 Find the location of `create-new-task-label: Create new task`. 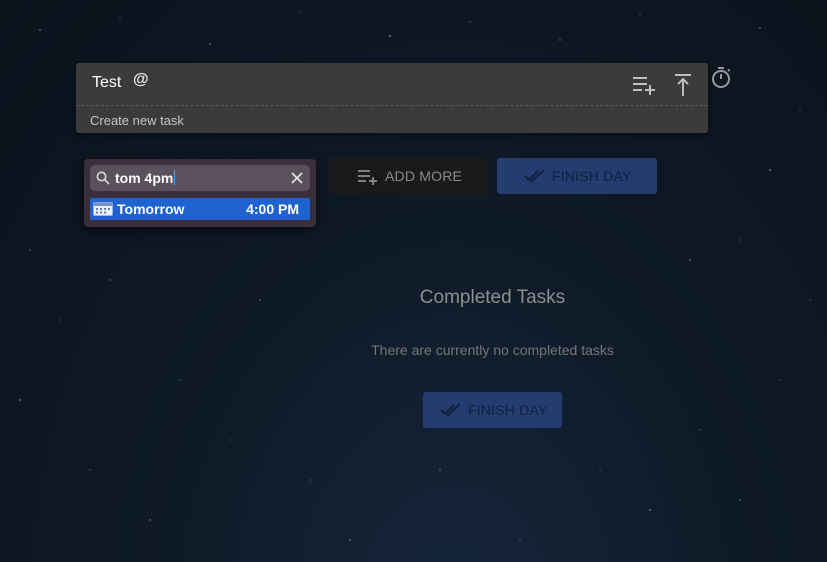

create-new-task-label: Create new task is located at coordinates (137, 120).